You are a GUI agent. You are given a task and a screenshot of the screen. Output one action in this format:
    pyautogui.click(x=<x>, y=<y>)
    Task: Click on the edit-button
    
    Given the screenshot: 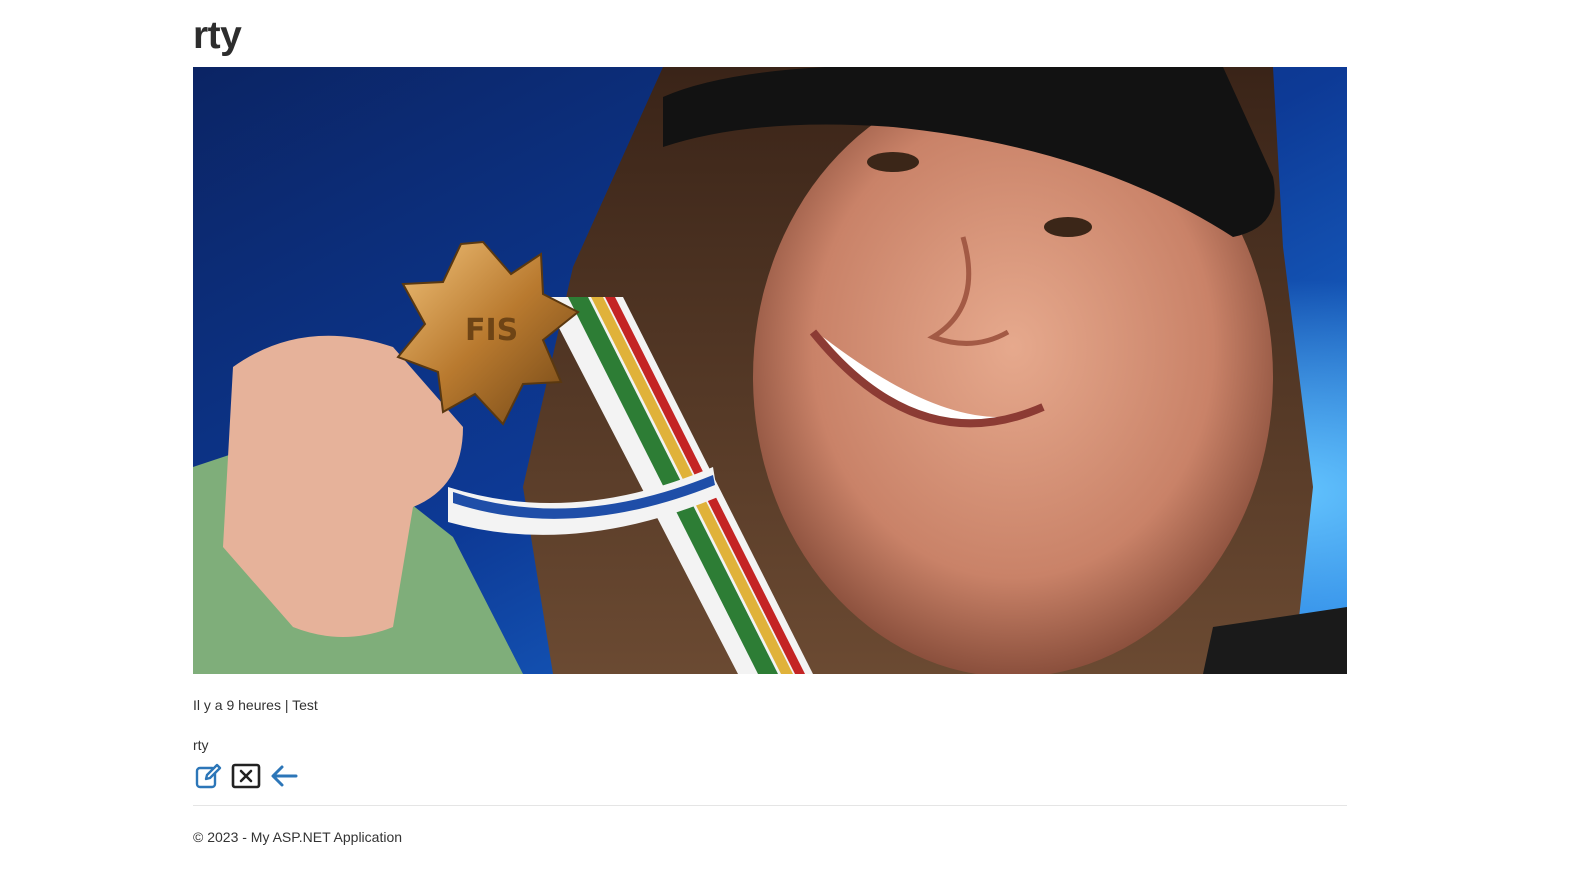 What is the action you would take?
    pyautogui.click(x=208, y=776)
    